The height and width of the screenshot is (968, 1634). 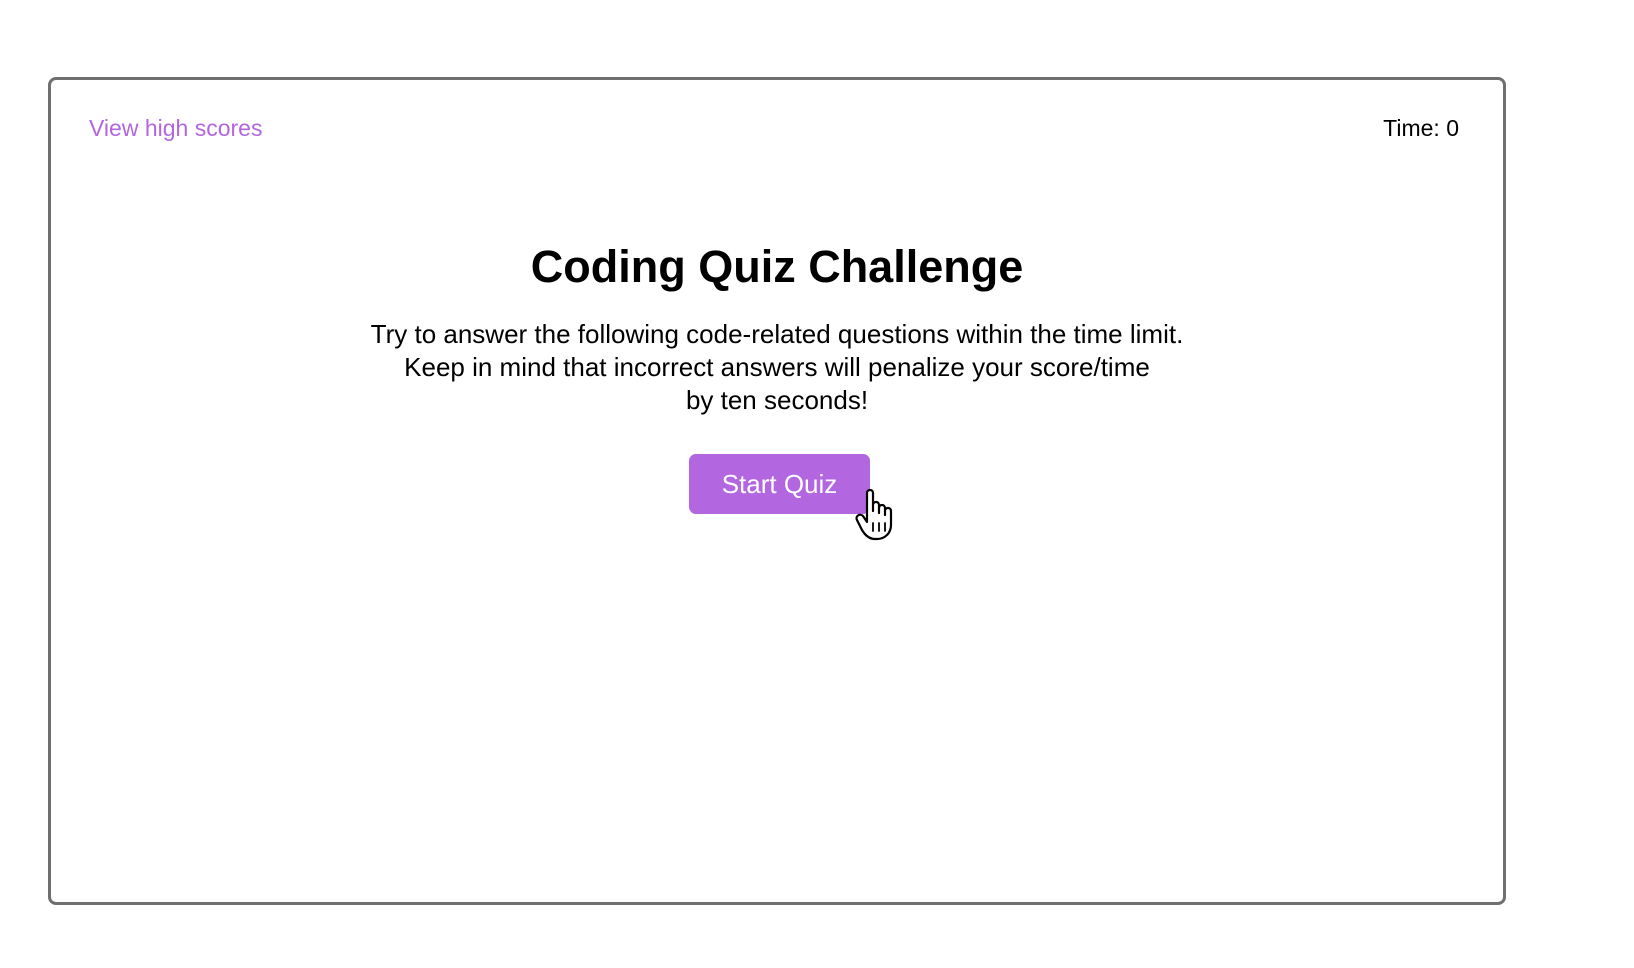 I want to click on timer: Time: 0, so click(x=1421, y=128).